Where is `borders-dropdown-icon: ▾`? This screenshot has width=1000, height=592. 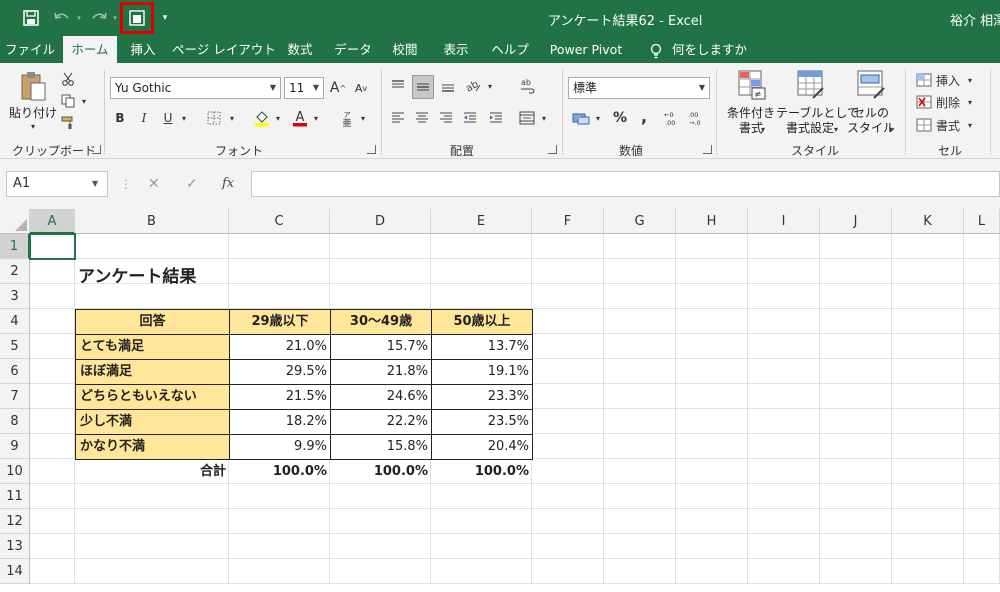 borders-dropdown-icon: ▾ is located at coordinates (232, 118).